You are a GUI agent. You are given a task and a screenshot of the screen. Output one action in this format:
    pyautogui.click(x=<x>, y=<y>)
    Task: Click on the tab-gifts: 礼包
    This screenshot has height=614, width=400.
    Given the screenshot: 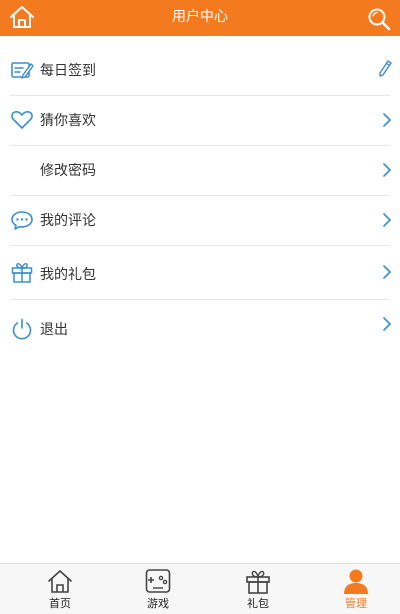 What is the action you would take?
    pyautogui.click(x=258, y=589)
    